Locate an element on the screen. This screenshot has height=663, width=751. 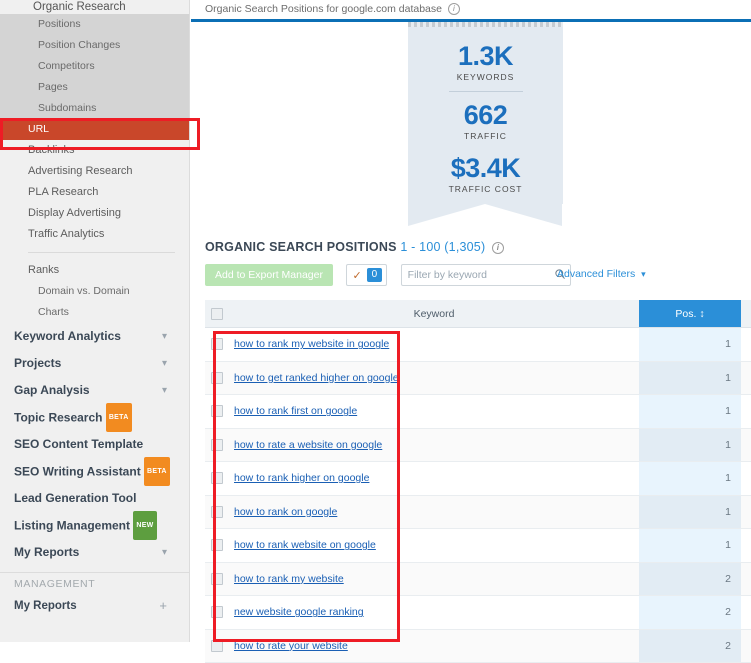
sidebar-group-topic-research: Topic Research BETA is located at coordinates (94, 417).